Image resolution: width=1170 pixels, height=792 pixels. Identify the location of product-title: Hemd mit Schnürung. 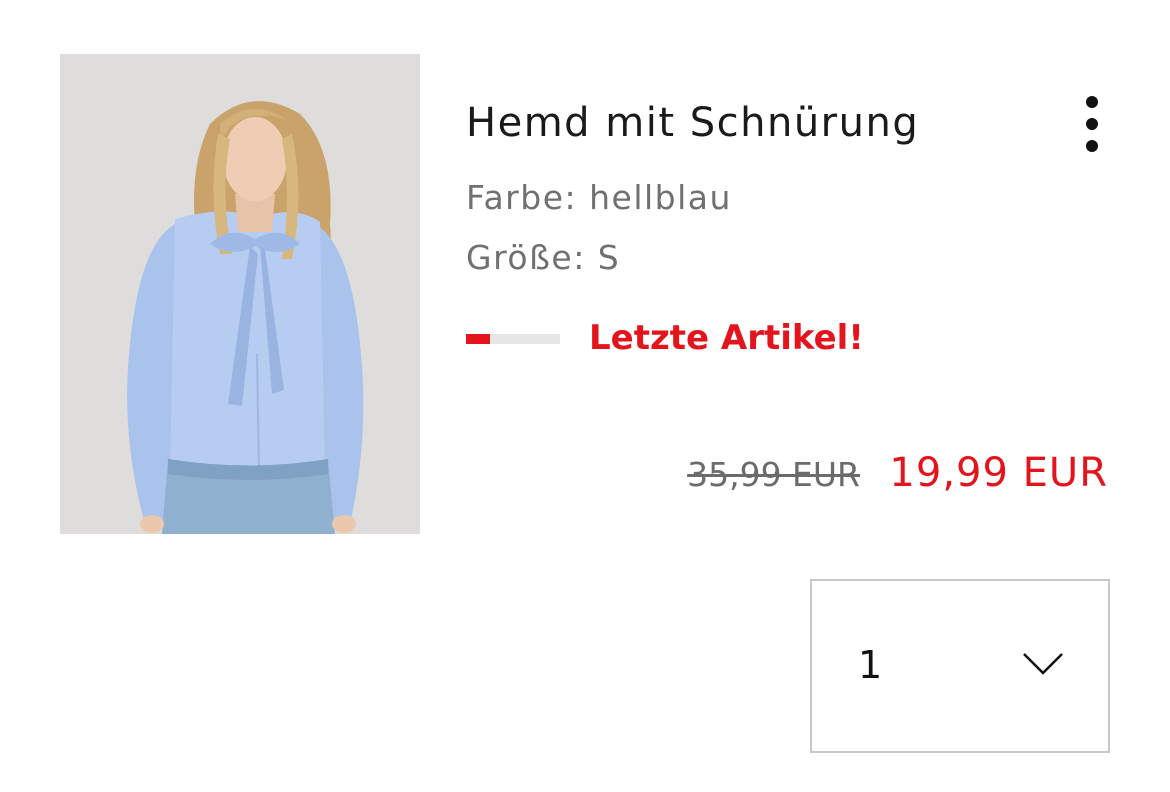
(692, 123).